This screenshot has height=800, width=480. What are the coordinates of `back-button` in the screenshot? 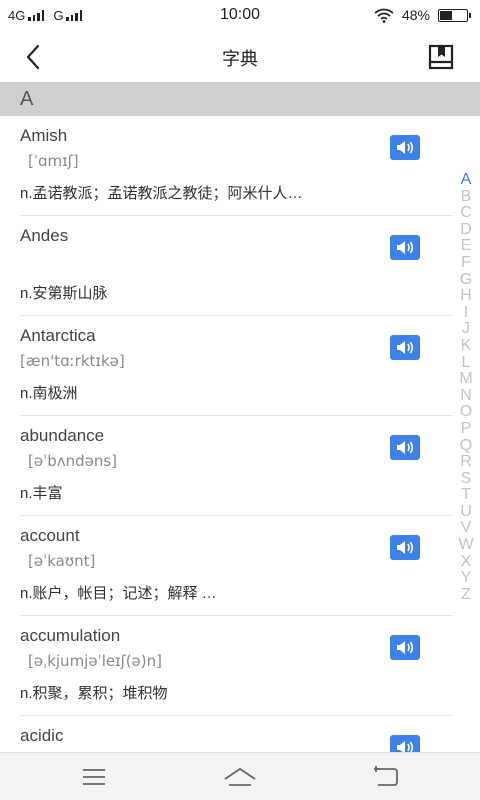 It's located at (35, 57).